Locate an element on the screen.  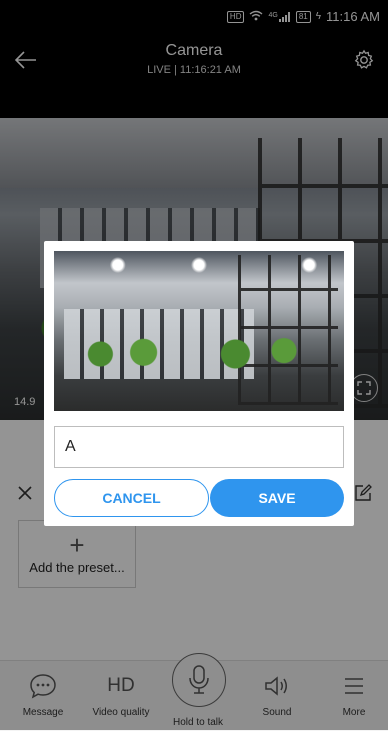
cancel-button: CANCEL is located at coordinates (131, 498).